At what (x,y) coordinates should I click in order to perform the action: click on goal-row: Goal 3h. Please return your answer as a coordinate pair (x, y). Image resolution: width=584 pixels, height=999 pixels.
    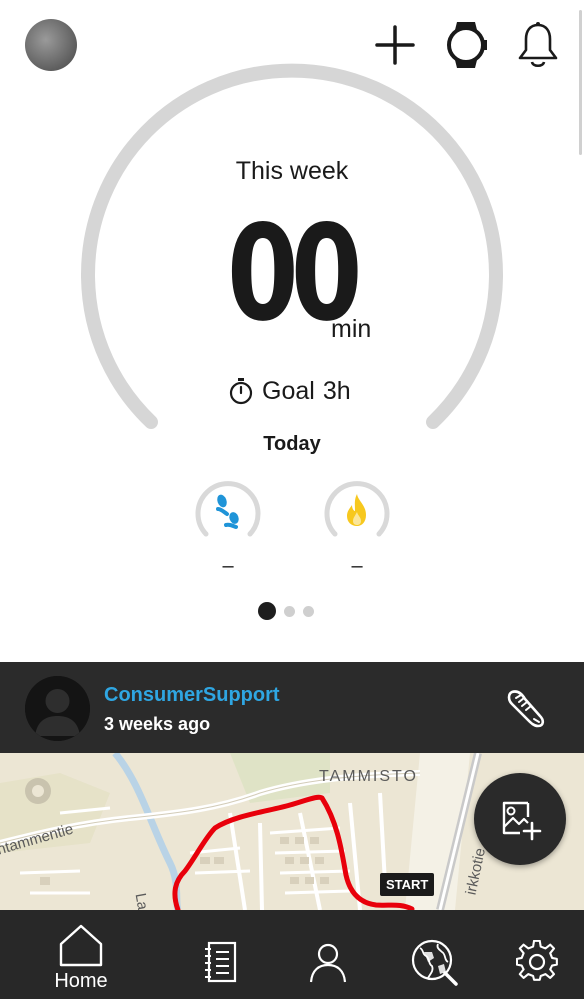
    Looking at the image, I should click on (289, 391).